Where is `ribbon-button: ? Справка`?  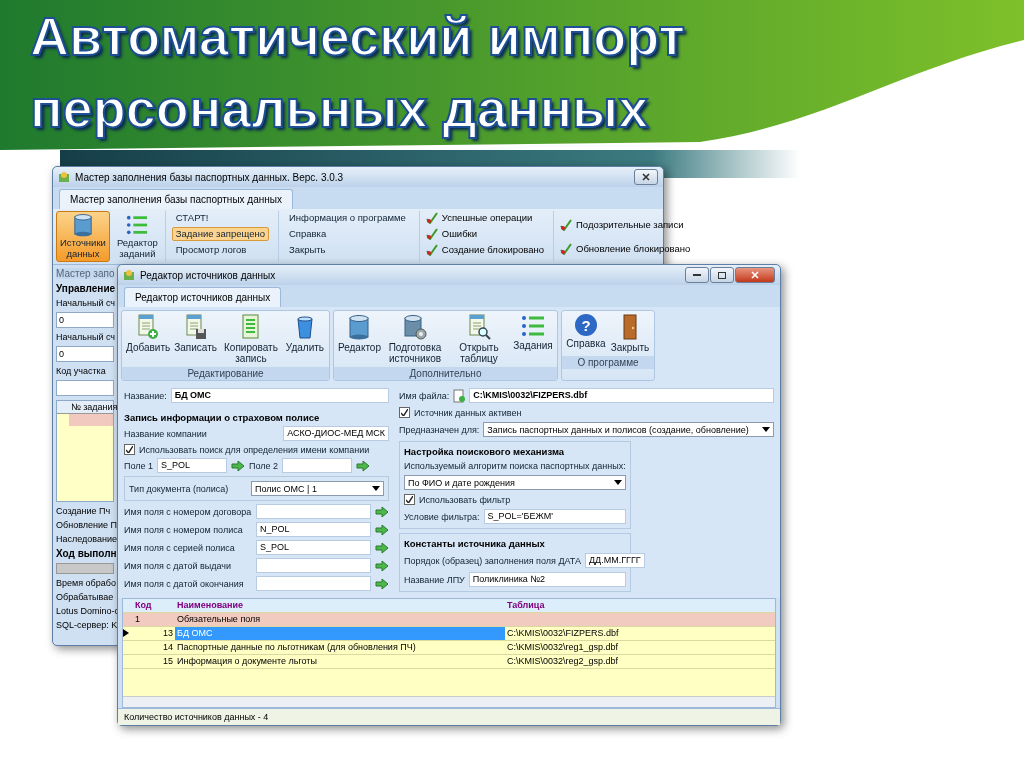
ribbon-button: ? Справка is located at coordinates (586, 333).